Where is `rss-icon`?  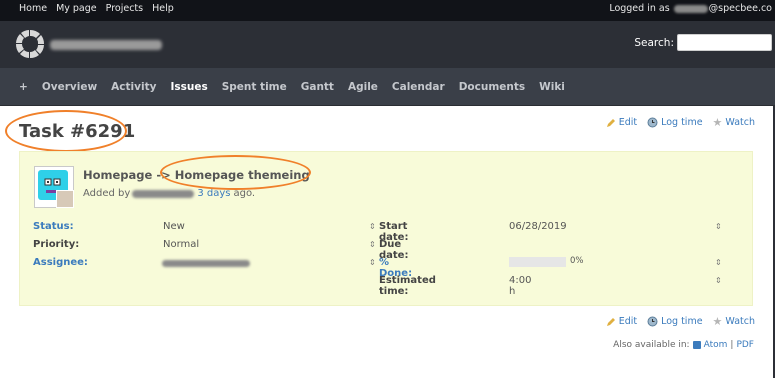 rss-icon is located at coordinates (696, 345).